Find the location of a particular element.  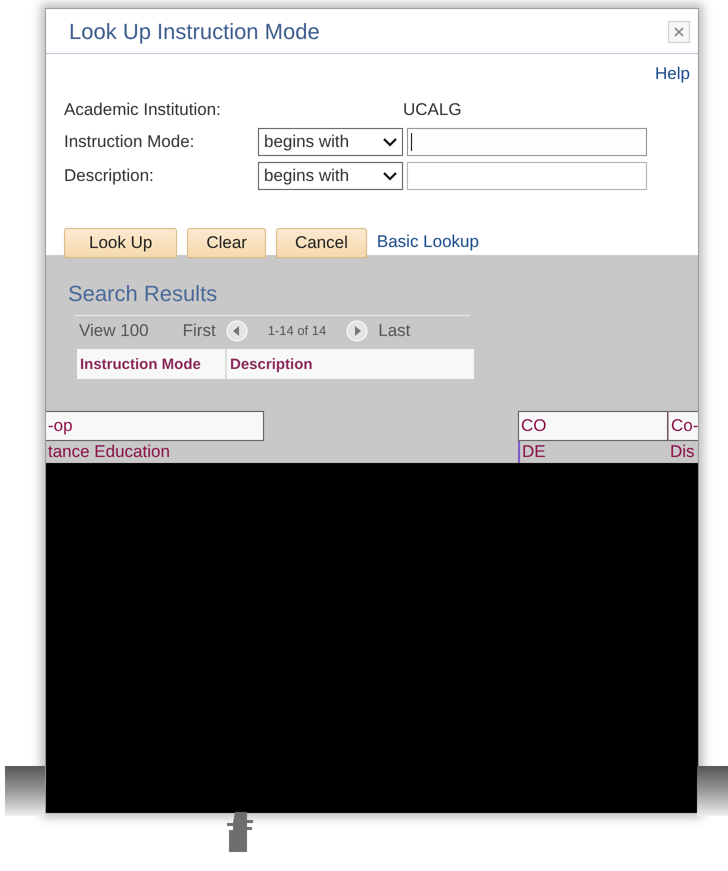

next-icon is located at coordinates (357, 331).